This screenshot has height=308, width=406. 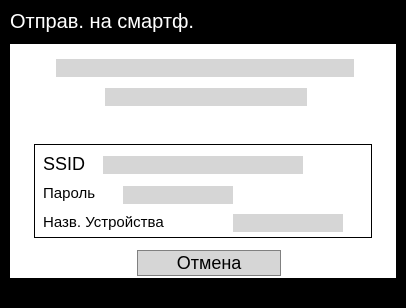 What do you see at coordinates (203, 293) in the screenshot?
I see `bottom-bar` at bounding box center [203, 293].